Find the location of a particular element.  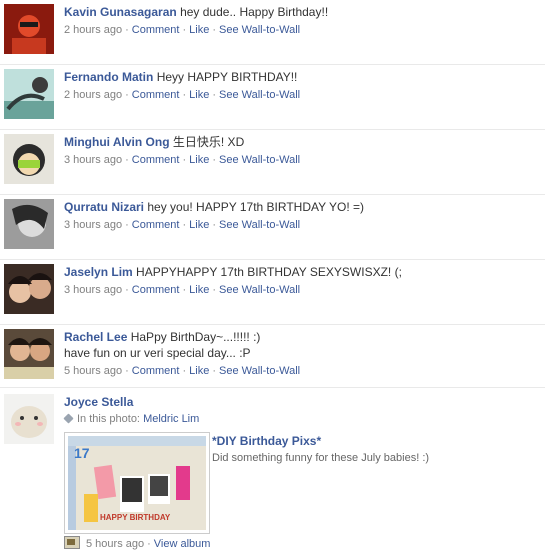

view-album-link: View album is located at coordinates (182, 544).